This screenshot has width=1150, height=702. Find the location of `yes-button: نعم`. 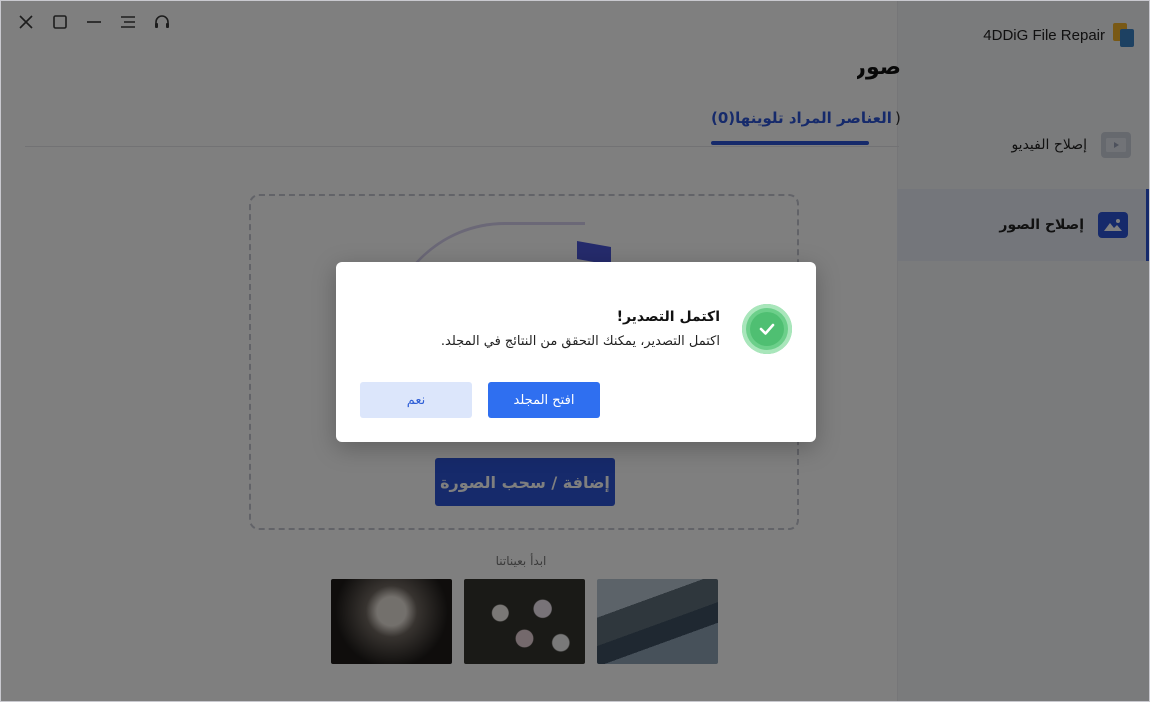

yes-button: نعم is located at coordinates (416, 400).